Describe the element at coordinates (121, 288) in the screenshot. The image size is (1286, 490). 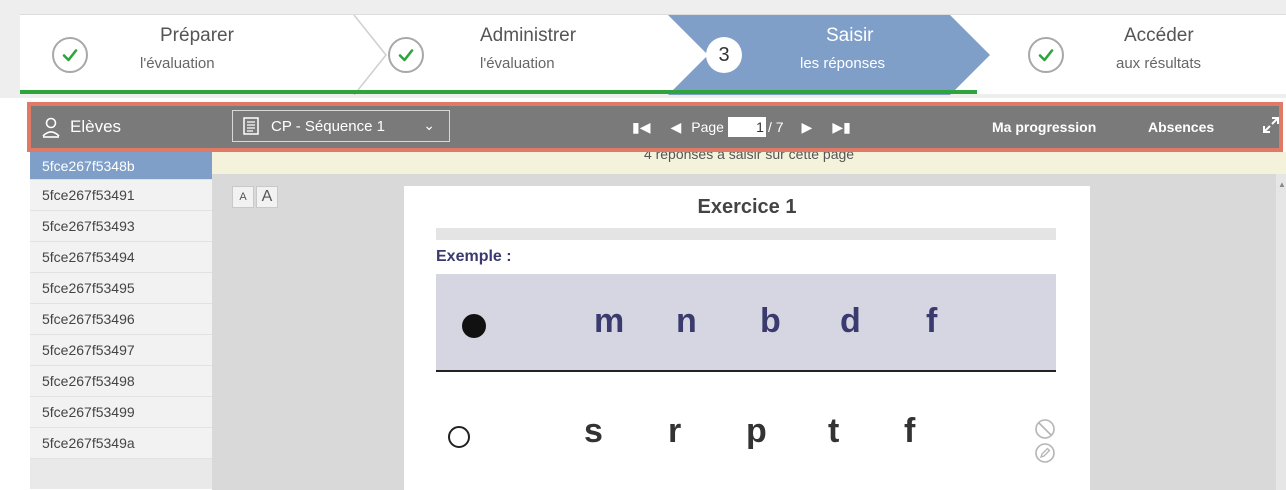
I see `student-item: 5fce267f53495` at that location.